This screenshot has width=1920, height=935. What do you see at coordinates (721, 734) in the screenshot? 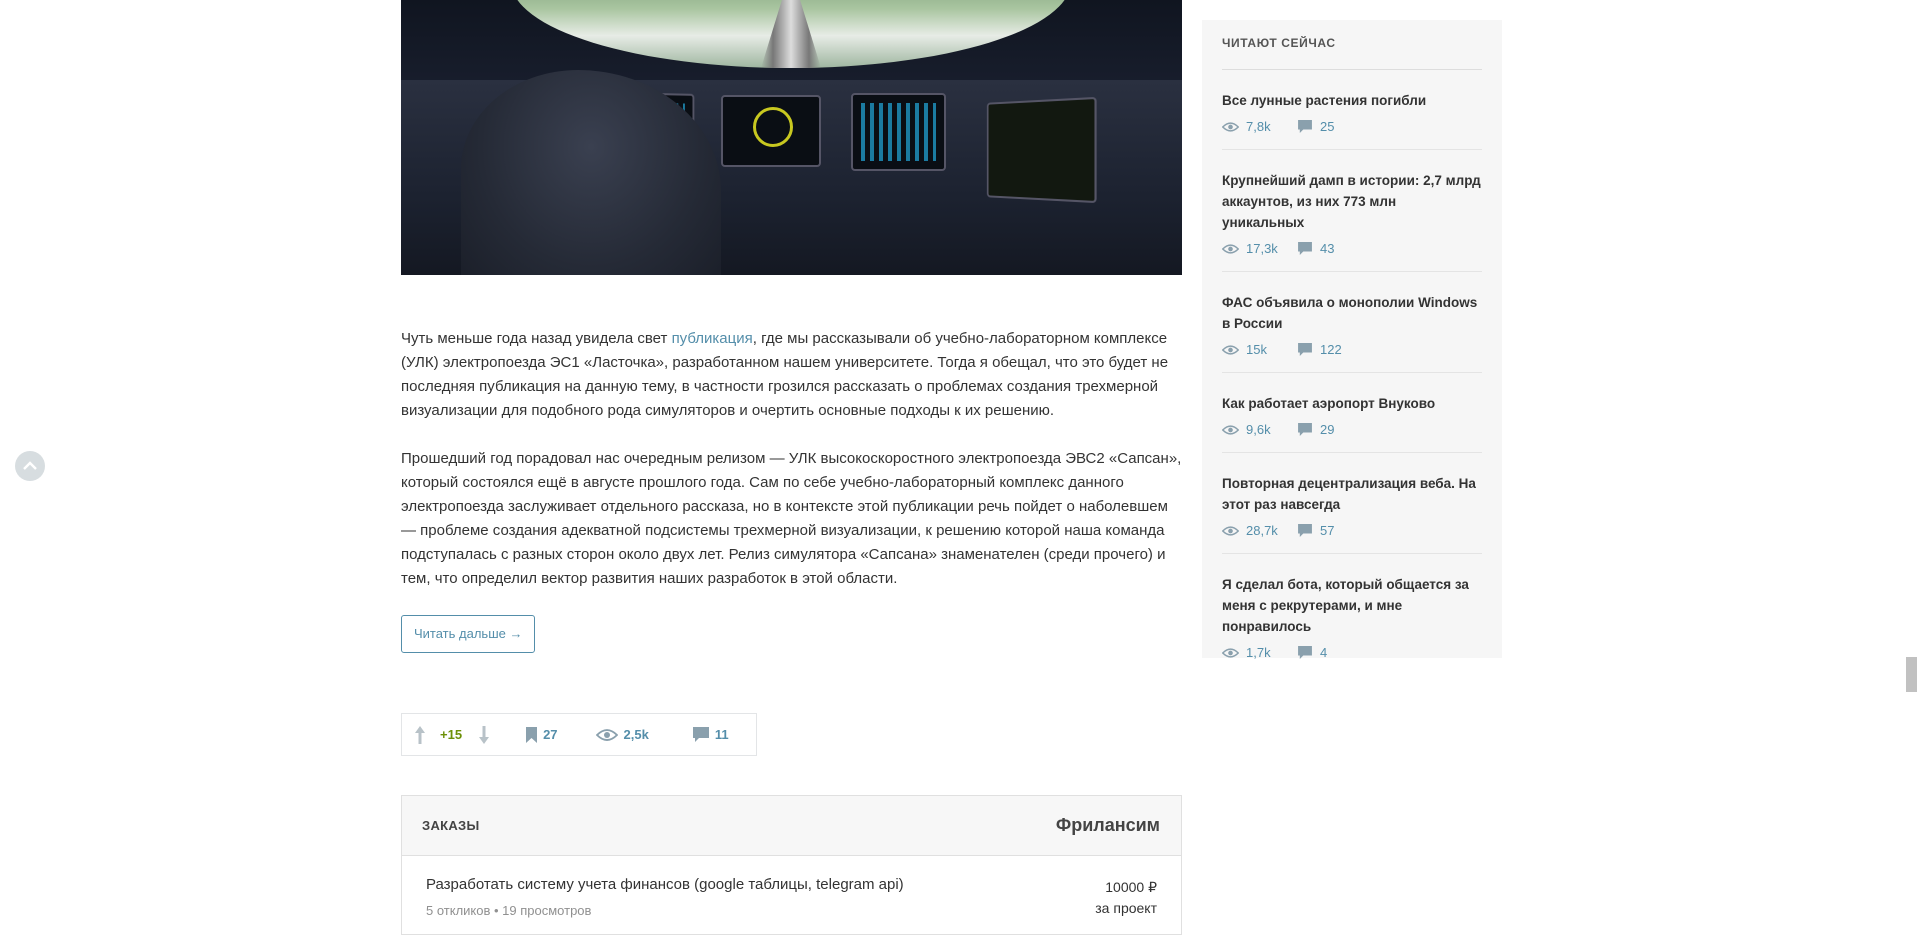
I see `comments-count: 11` at bounding box center [721, 734].